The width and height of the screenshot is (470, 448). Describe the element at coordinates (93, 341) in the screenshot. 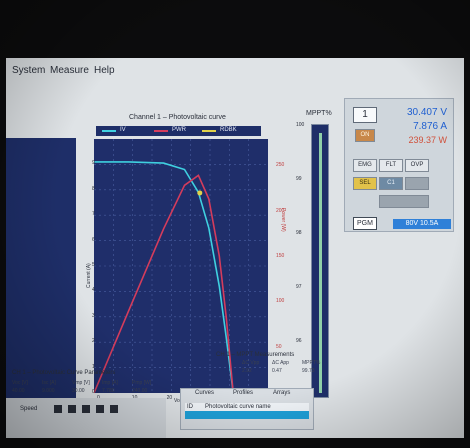

I see `y-left-tick-label: 2` at that location.